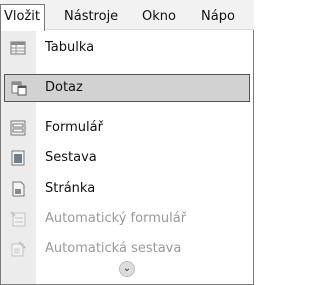 The width and height of the screenshot is (320, 285). I want to click on query-icon, so click(19, 88).